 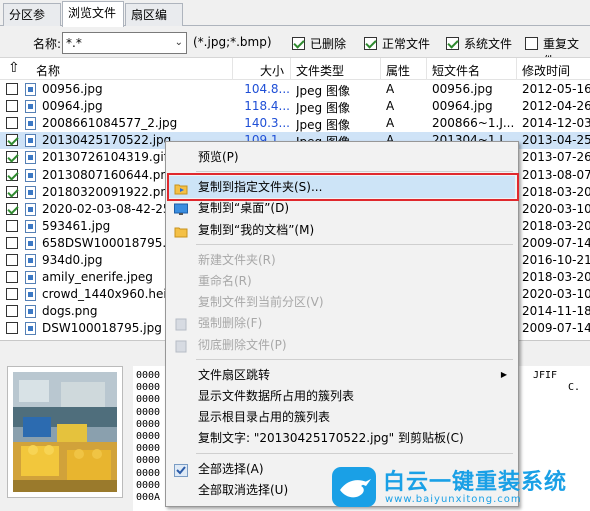 I want to click on menu-item-label: 重命名(R), so click(x=225, y=281).